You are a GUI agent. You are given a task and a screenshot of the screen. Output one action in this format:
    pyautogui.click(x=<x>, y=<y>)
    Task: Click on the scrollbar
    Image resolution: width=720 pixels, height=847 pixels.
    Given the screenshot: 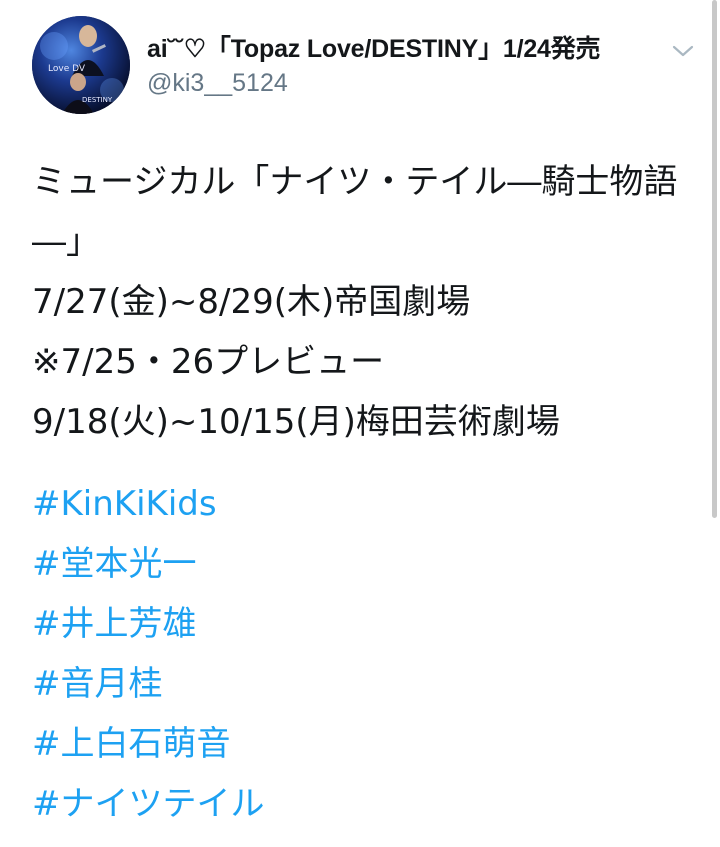 What is the action you would take?
    pyautogui.click(x=714, y=259)
    